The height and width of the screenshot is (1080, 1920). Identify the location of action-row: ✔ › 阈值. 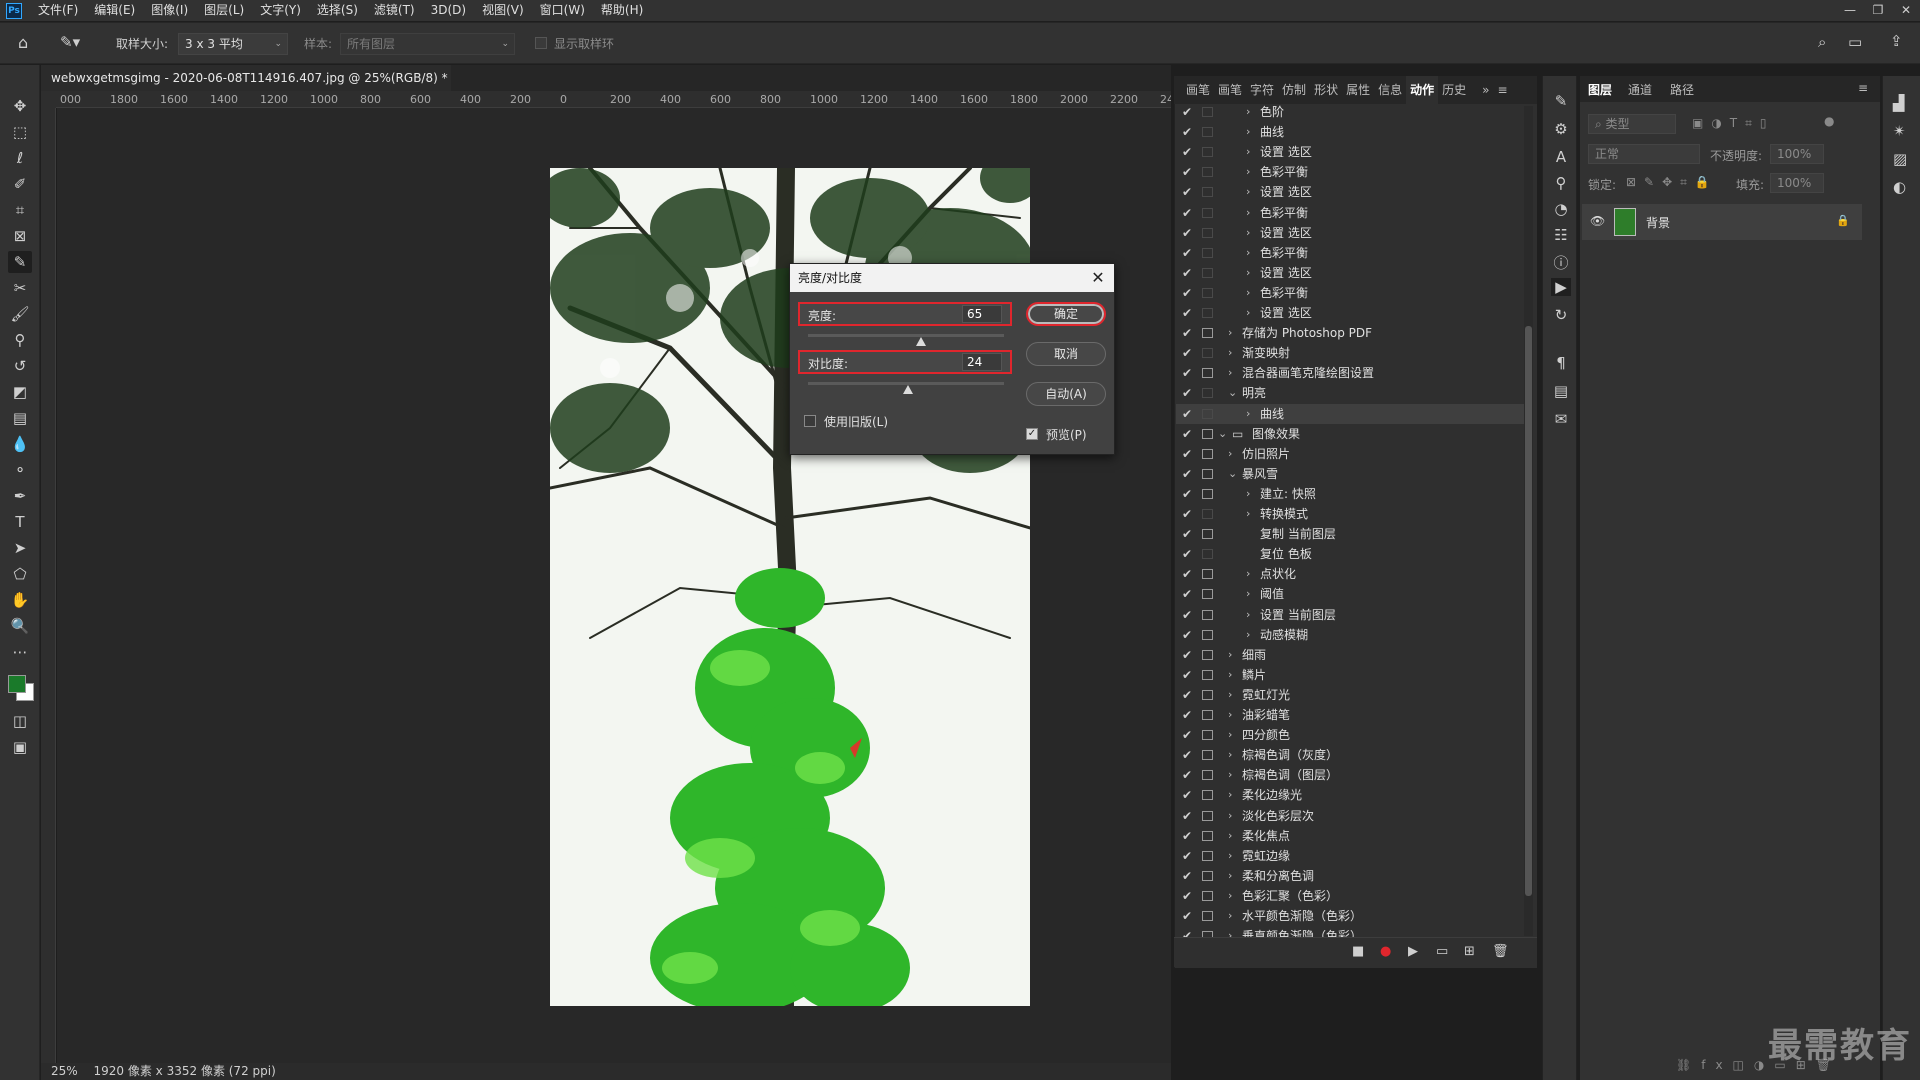
(1350, 594).